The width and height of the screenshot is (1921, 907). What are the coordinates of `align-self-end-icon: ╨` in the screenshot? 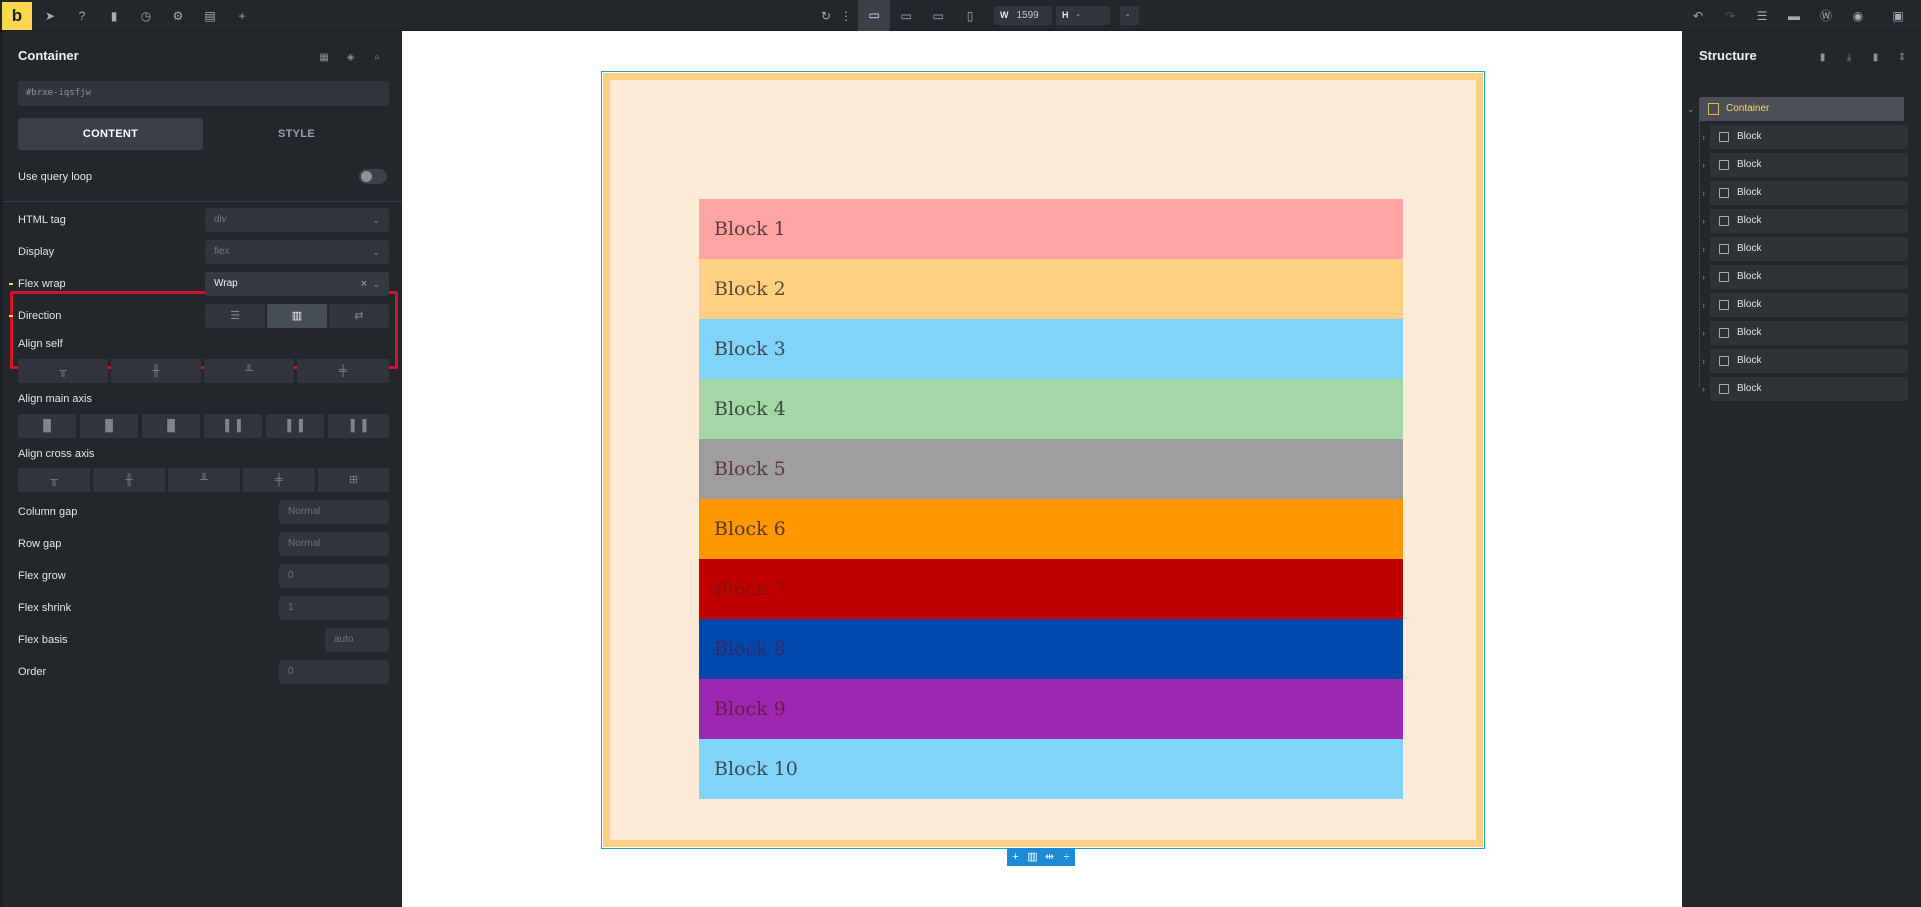 It's located at (249, 371).